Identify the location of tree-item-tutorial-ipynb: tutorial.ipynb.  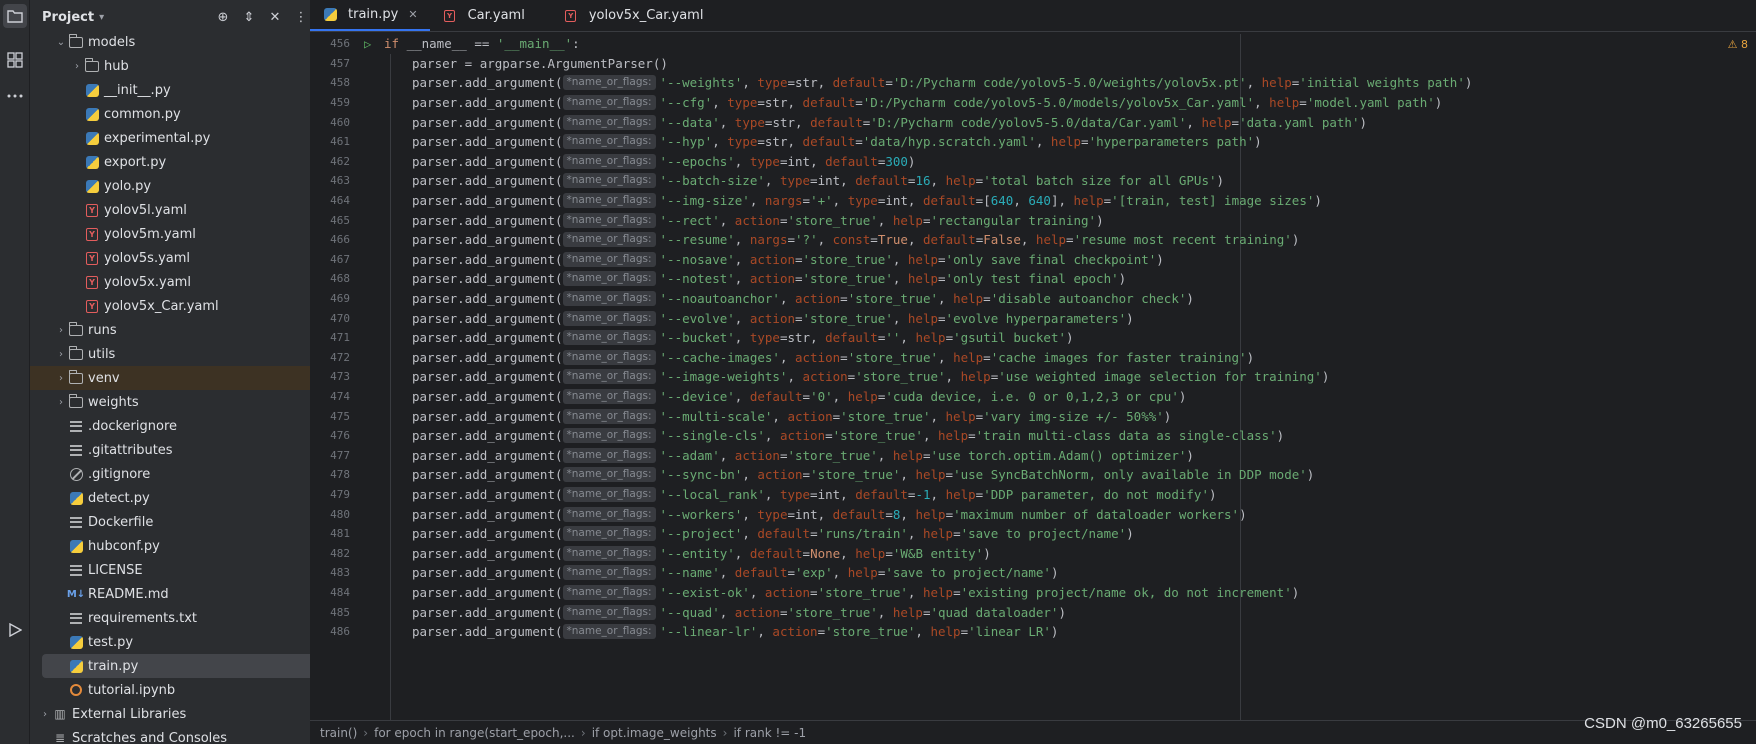
(184, 690).